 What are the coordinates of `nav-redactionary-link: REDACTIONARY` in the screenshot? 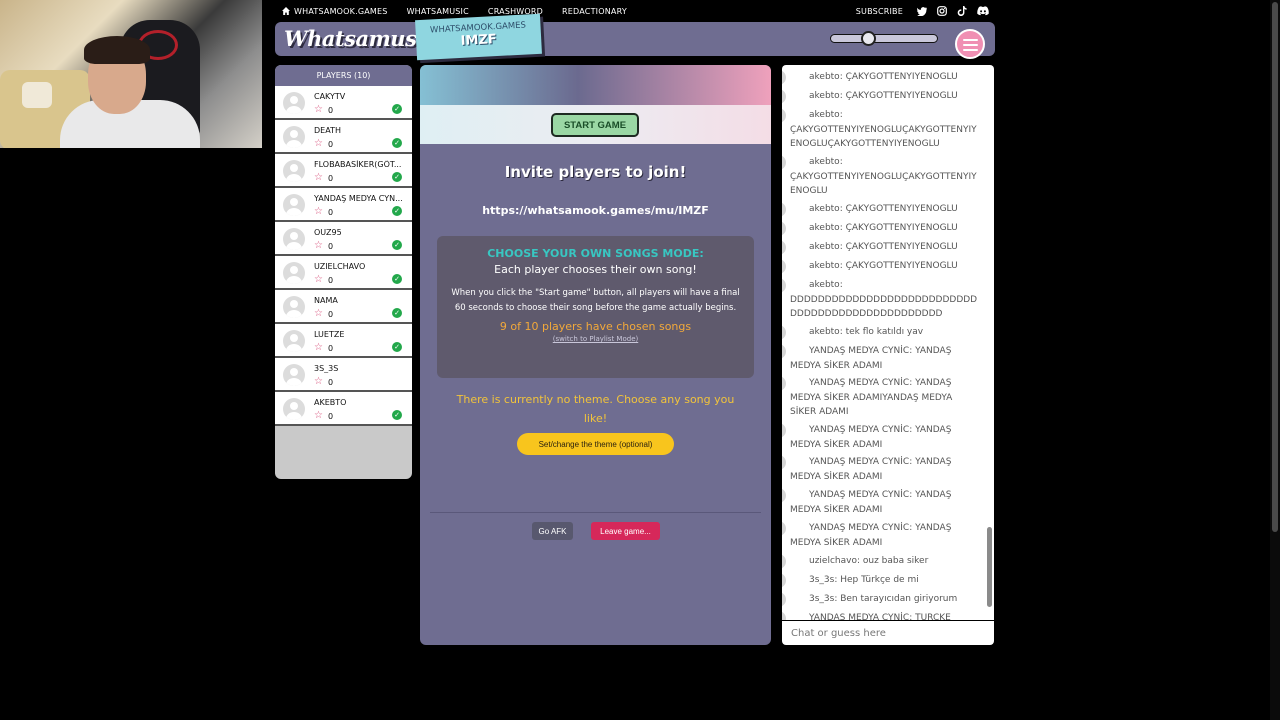 It's located at (594, 11).